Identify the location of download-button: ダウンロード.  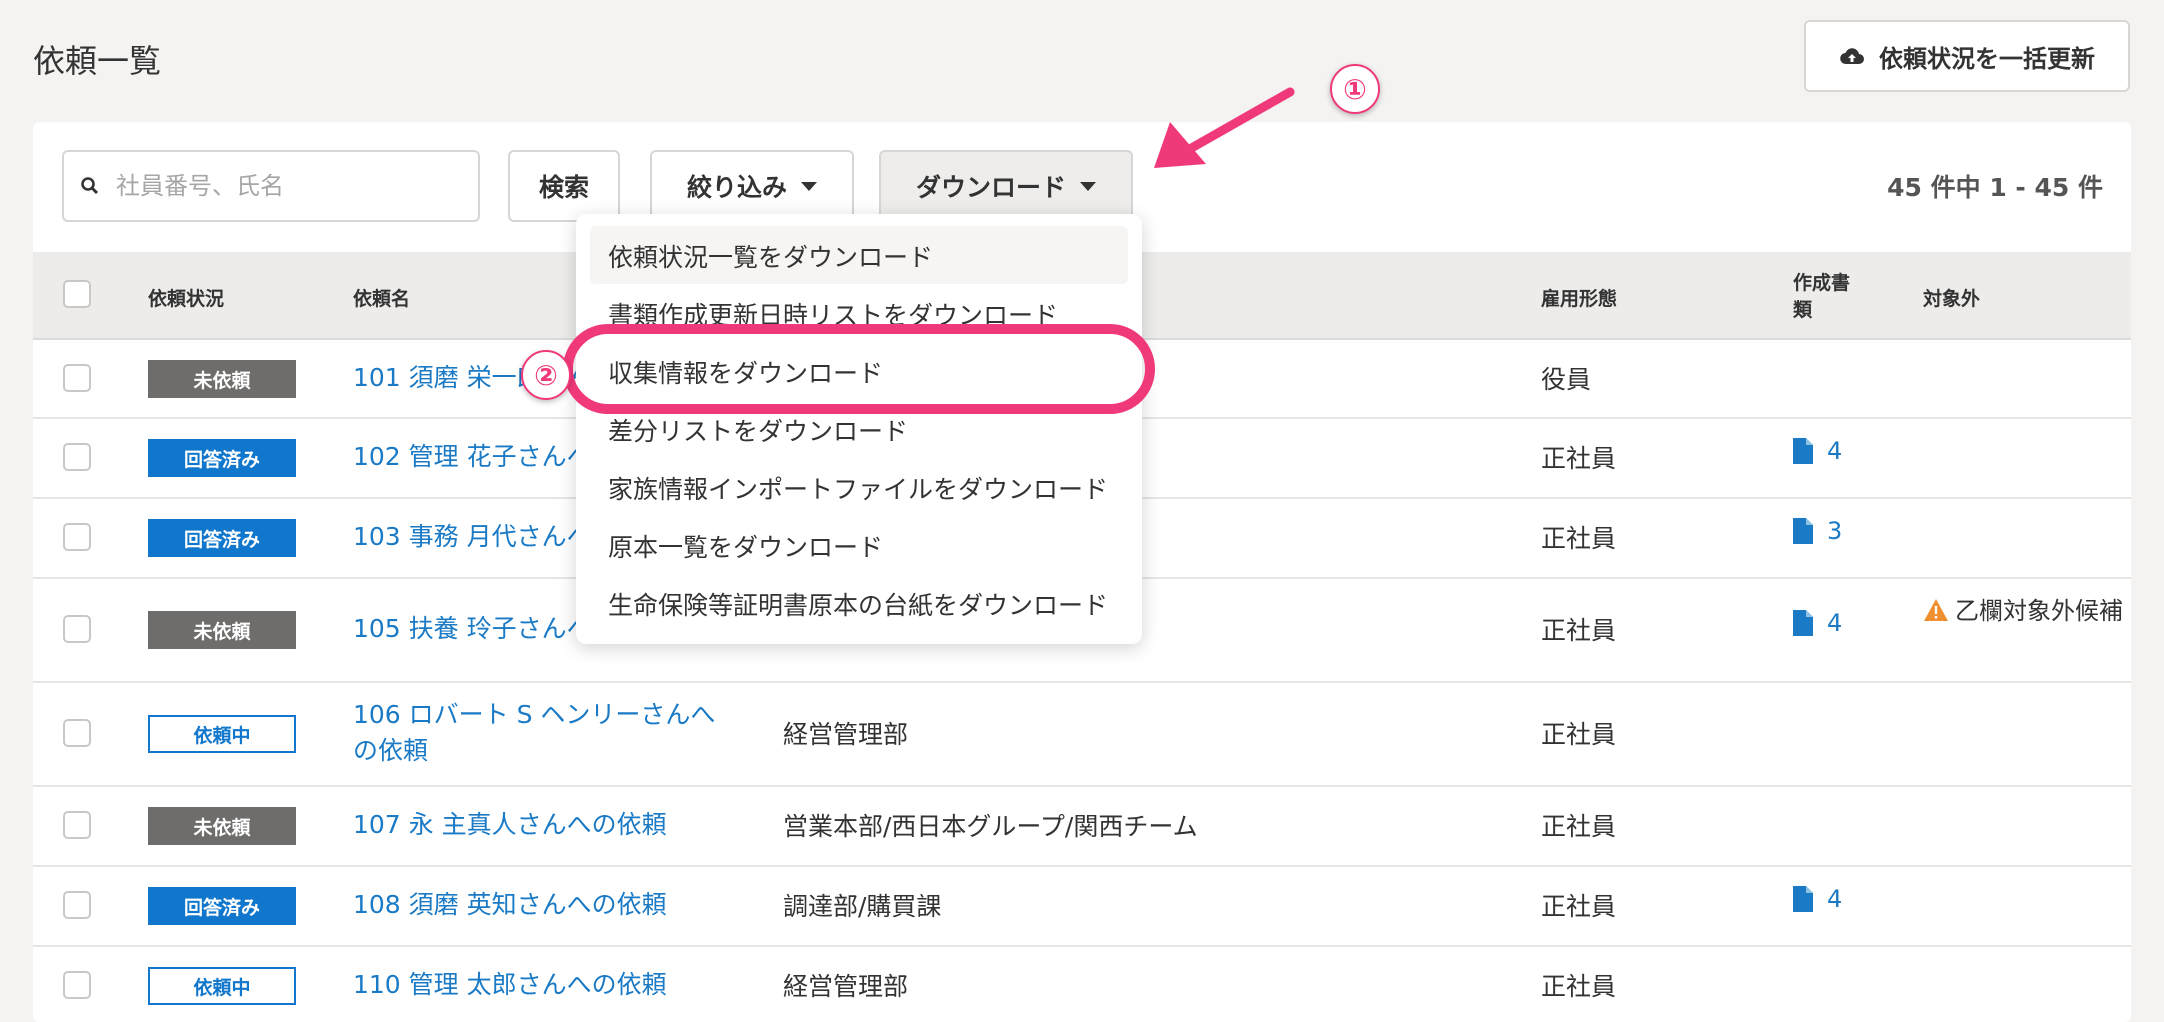
(1006, 186).